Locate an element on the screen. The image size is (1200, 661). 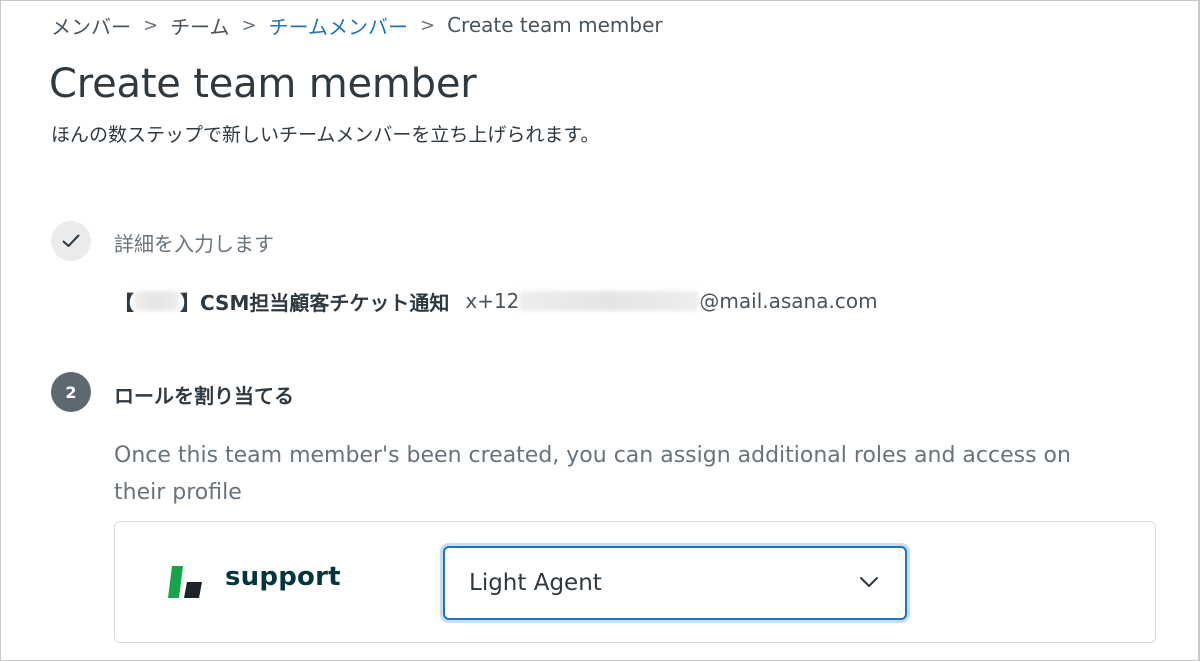
zendesk-support-logo-icon is located at coordinates (185, 582).